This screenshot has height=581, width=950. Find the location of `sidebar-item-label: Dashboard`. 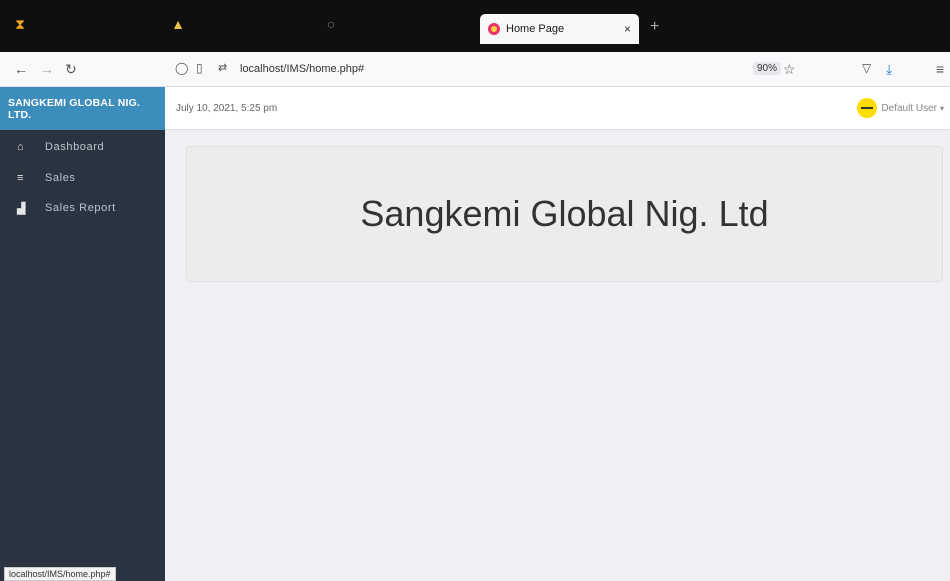

sidebar-item-label: Dashboard is located at coordinates (75, 147).